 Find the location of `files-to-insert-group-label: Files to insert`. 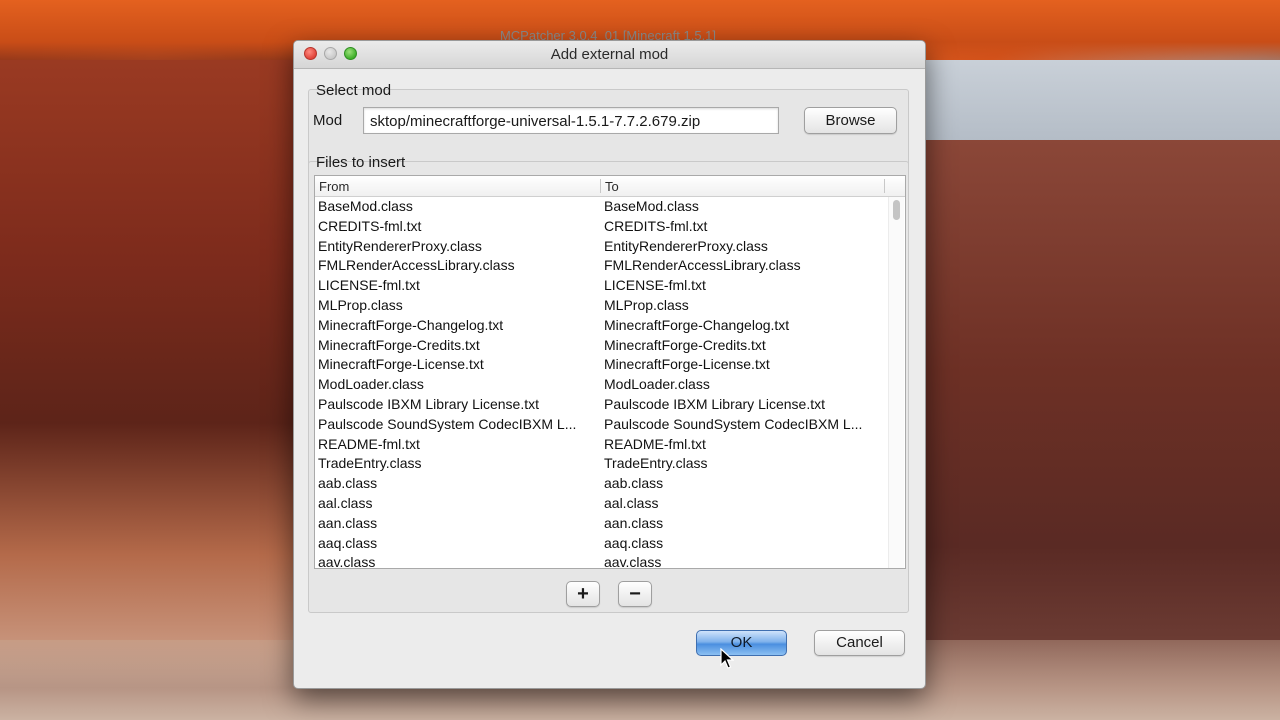

files-to-insert-group-label: Files to insert is located at coordinates (361, 162).